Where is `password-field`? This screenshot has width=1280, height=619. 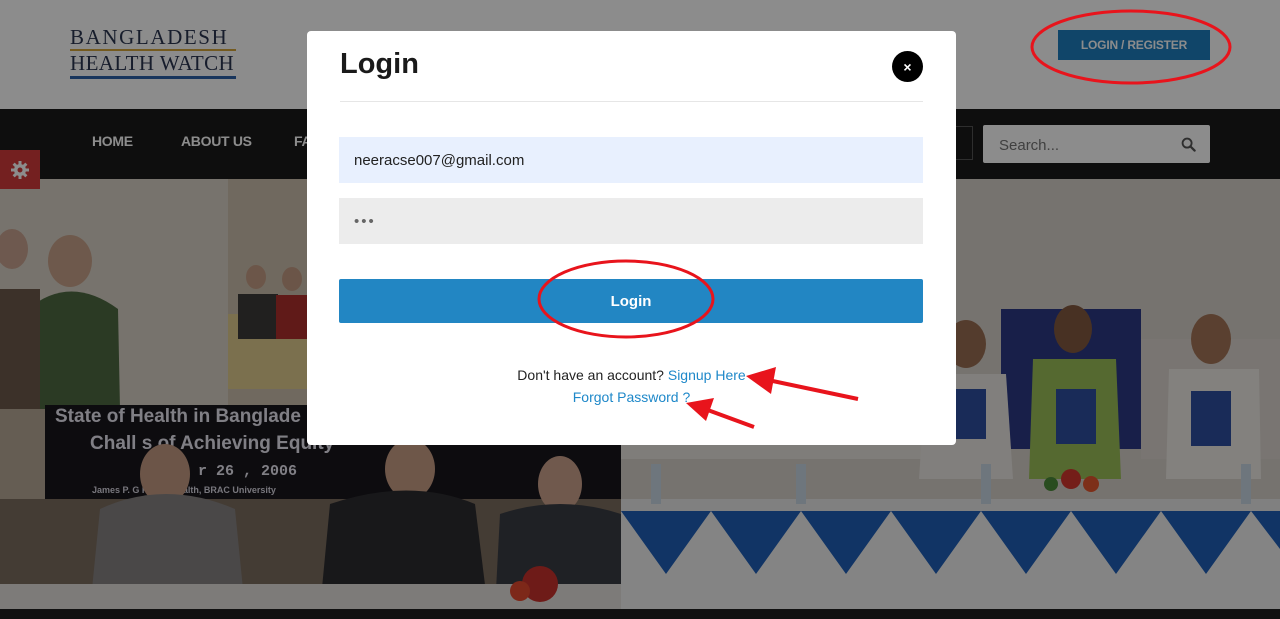 password-field is located at coordinates (631, 221).